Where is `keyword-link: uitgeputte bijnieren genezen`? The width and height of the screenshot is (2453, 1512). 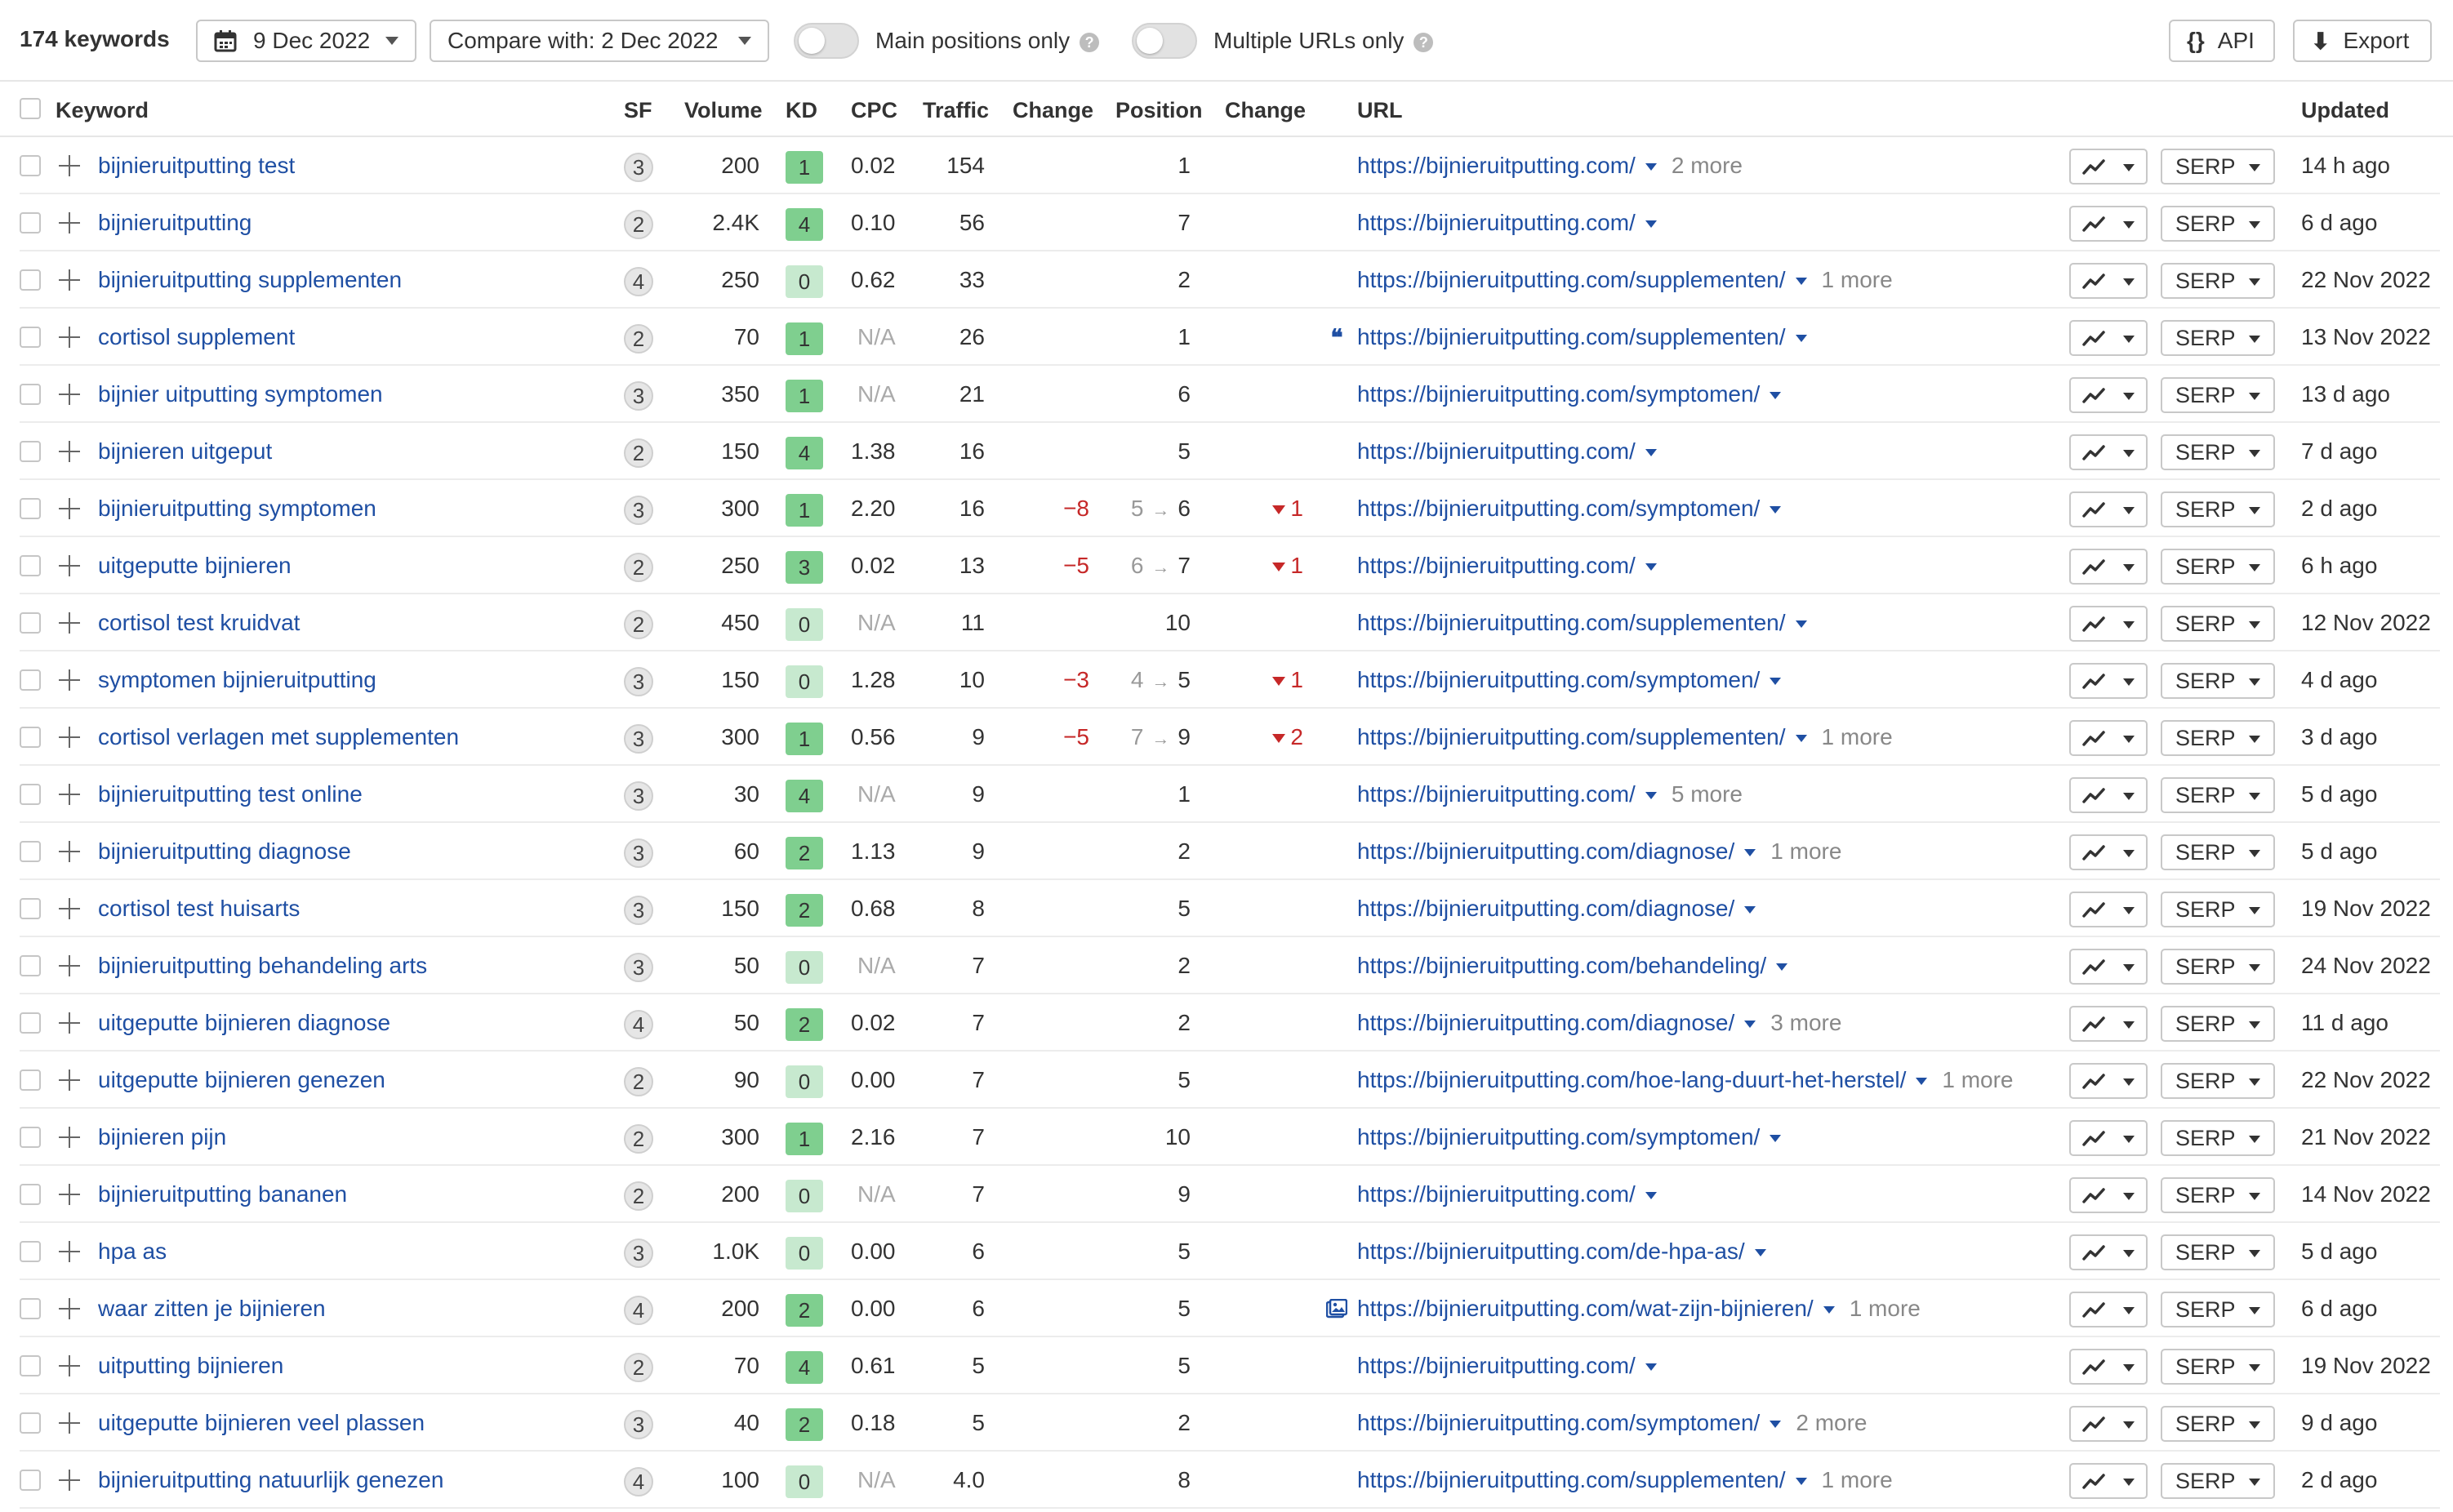
keyword-link: uitgeputte bijnieren genezen is located at coordinates (241, 1080).